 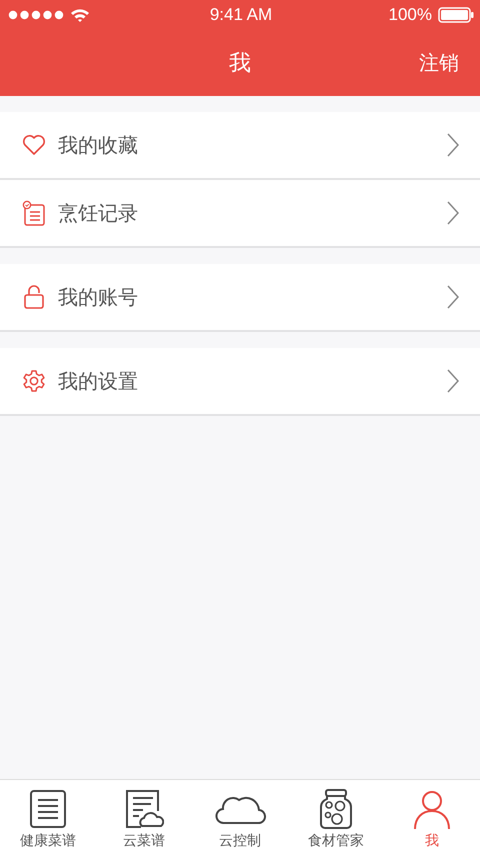 What do you see at coordinates (144, 809) in the screenshot?
I see `document-cloud-icon` at bounding box center [144, 809].